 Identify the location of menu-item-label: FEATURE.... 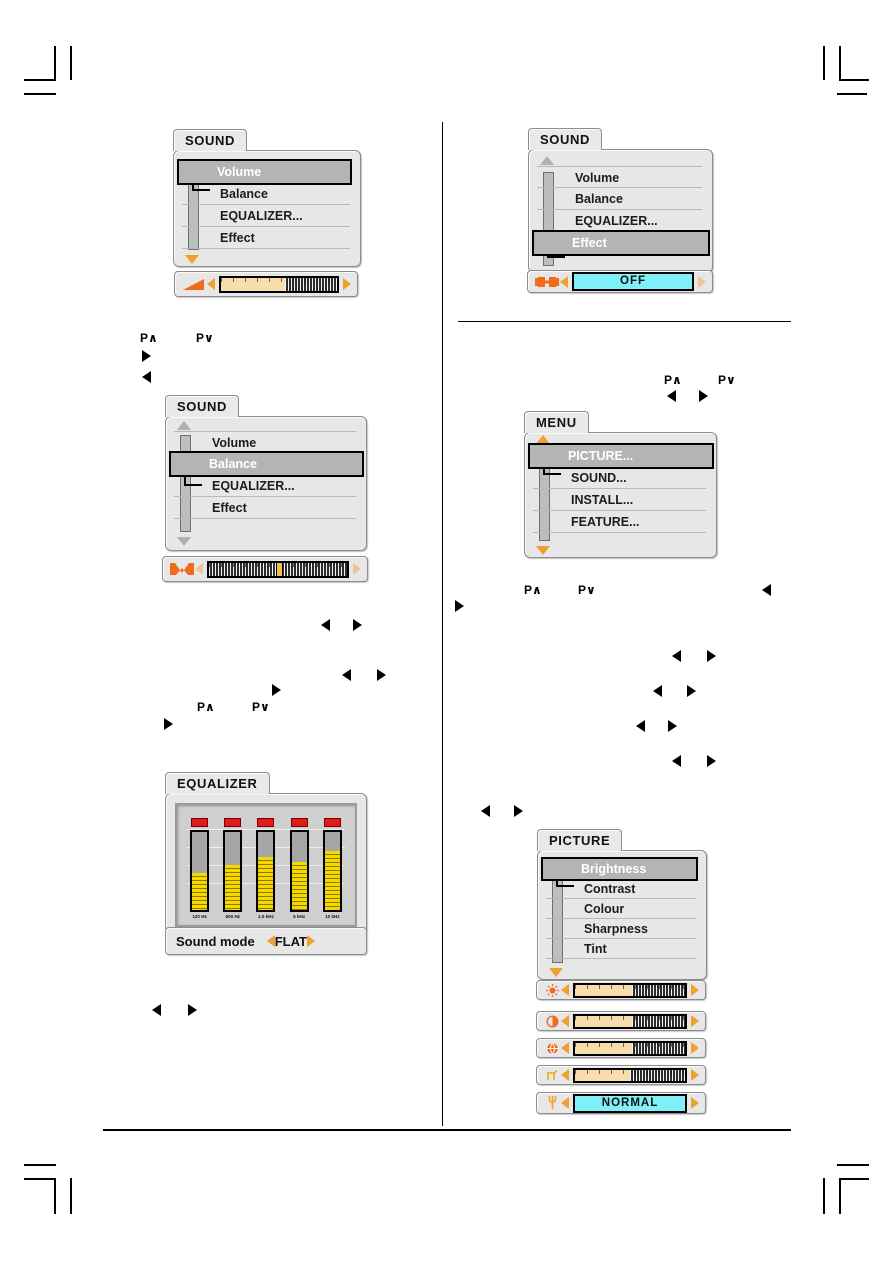
(605, 522).